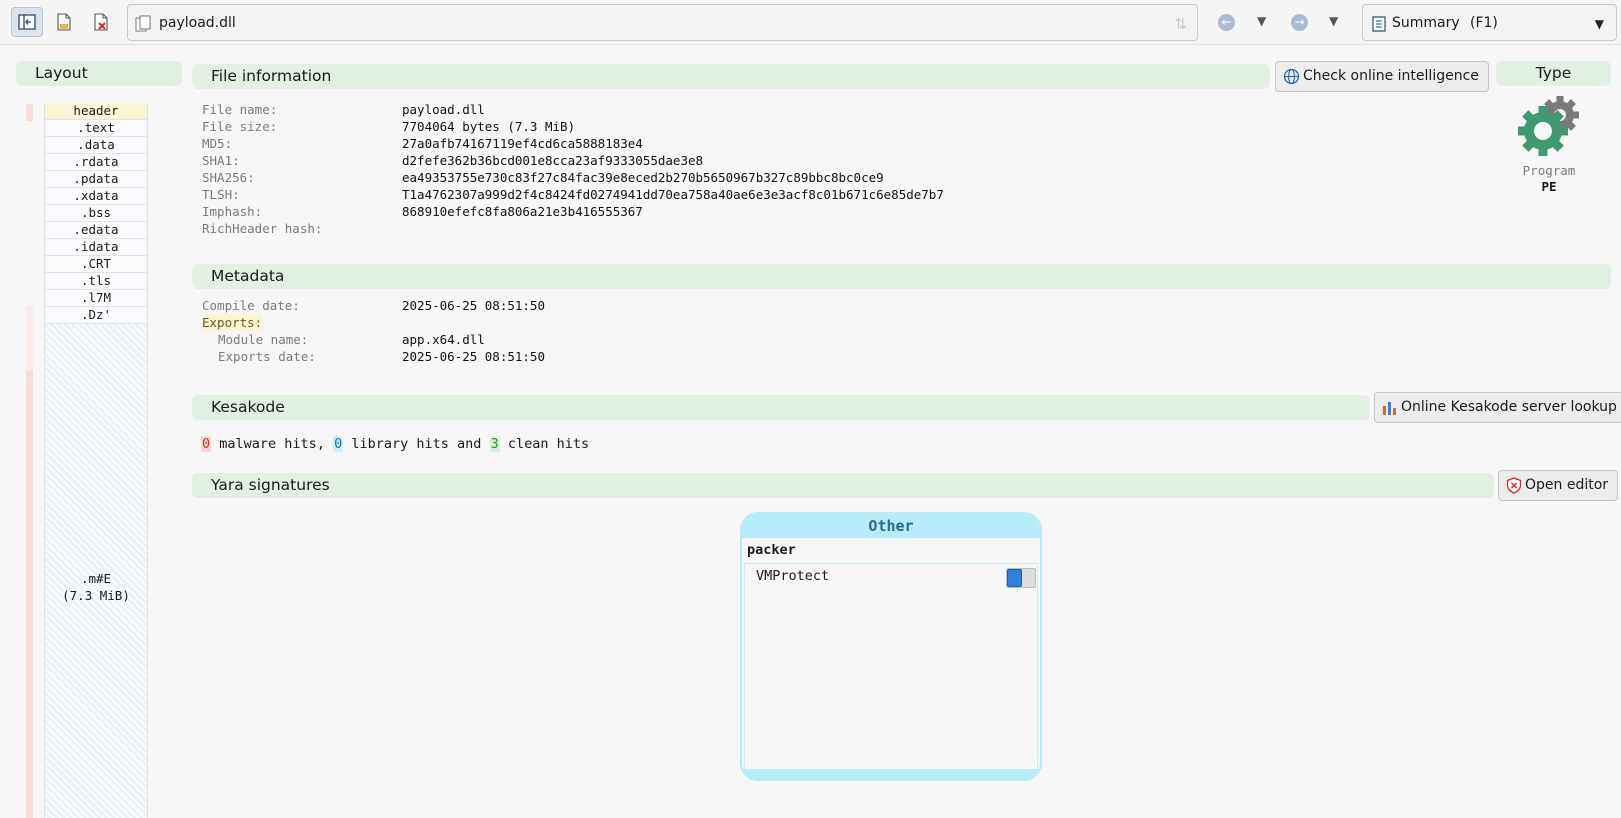  I want to click on open-file-icon, so click(64, 22).